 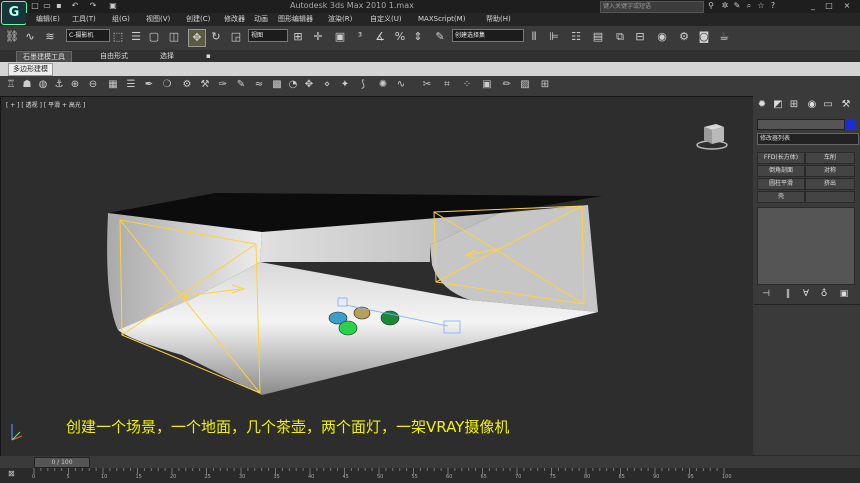 I want to click on options-icon: ⊞, so click(x=545, y=85).